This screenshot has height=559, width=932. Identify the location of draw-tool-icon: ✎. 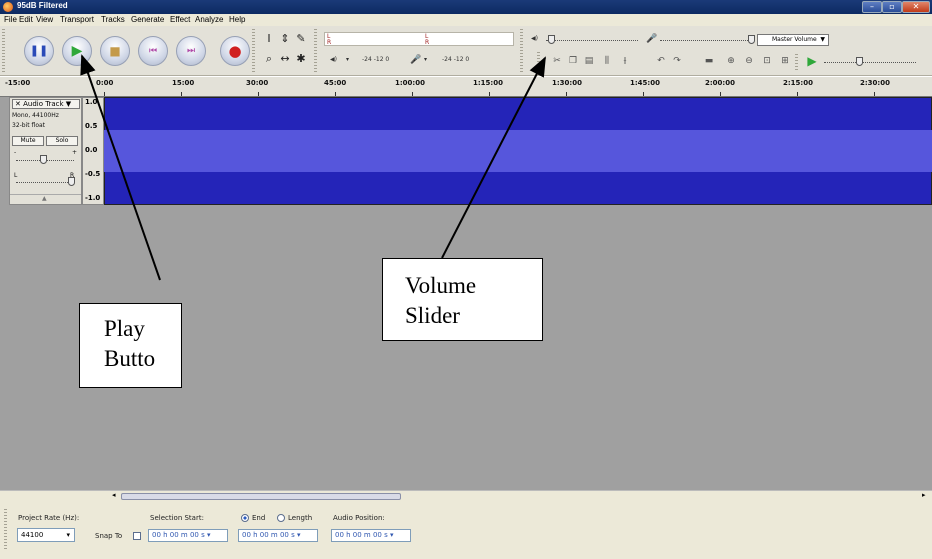
(301, 39).